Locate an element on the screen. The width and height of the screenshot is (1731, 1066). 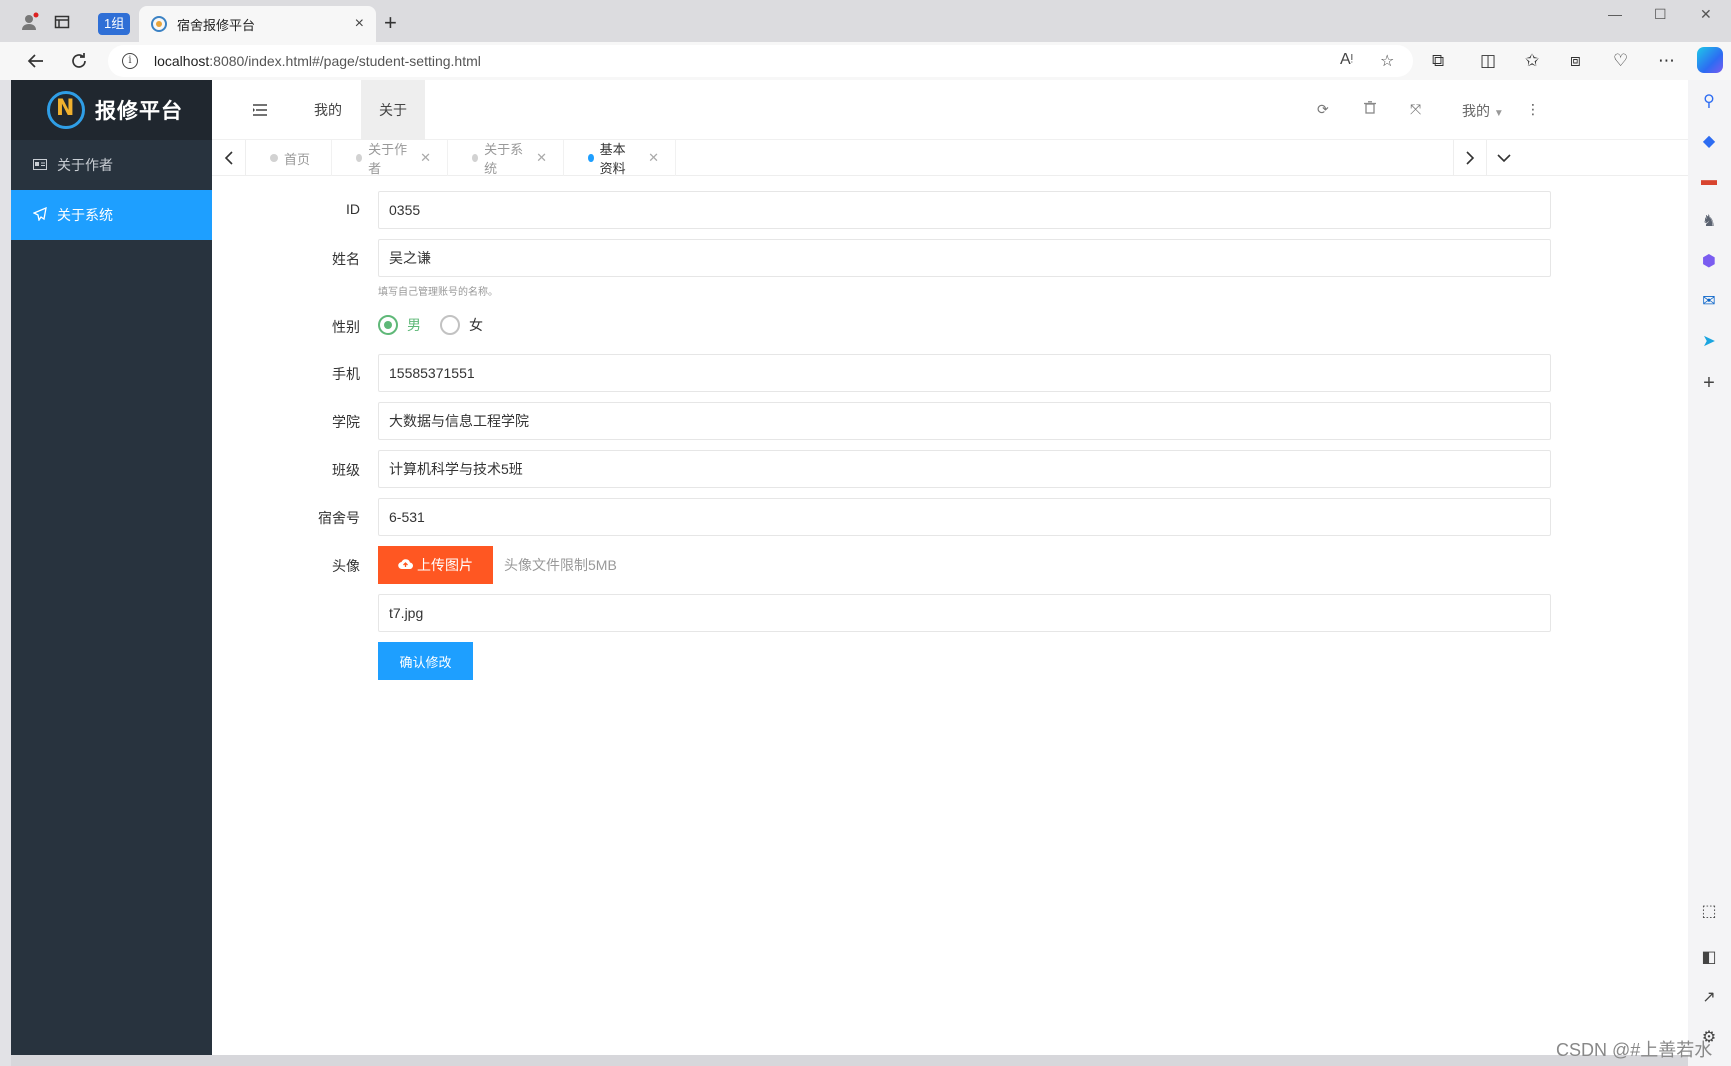
form-row-name: 姓名 填写自己管理账号的名称。 is located at coordinates (950, 268).